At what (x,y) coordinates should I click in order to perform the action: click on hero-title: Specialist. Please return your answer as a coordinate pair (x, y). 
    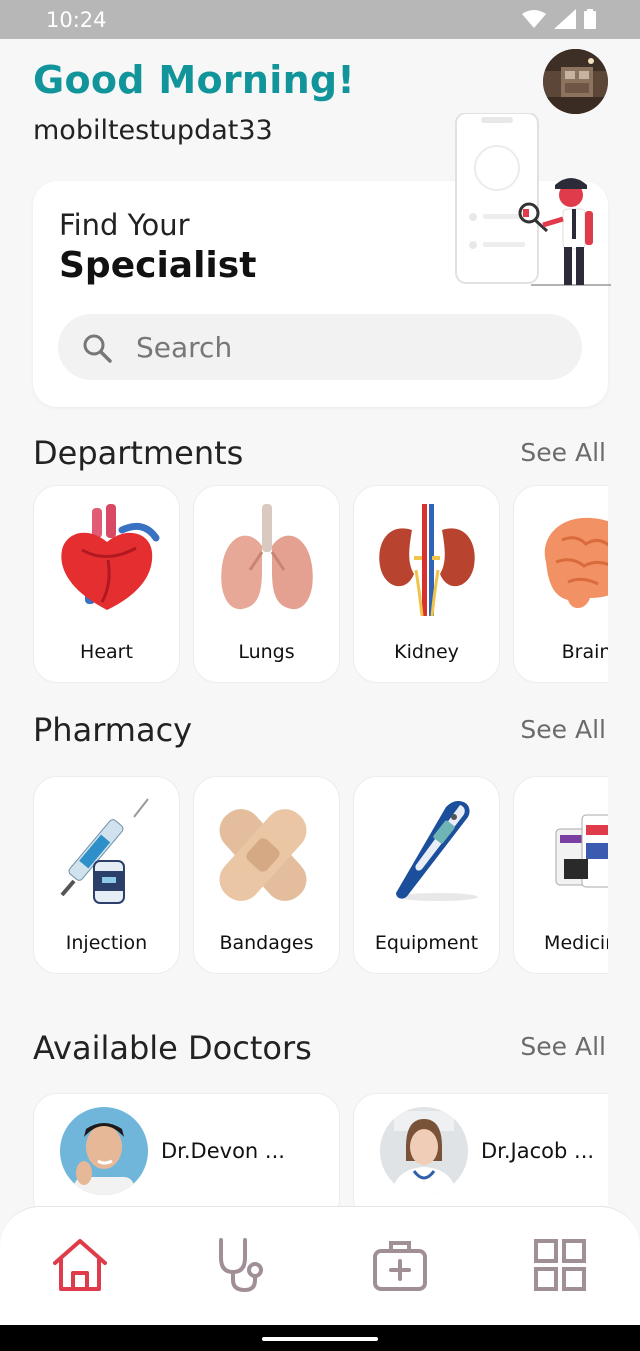
    Looking at the image, I should click on (158, 265).